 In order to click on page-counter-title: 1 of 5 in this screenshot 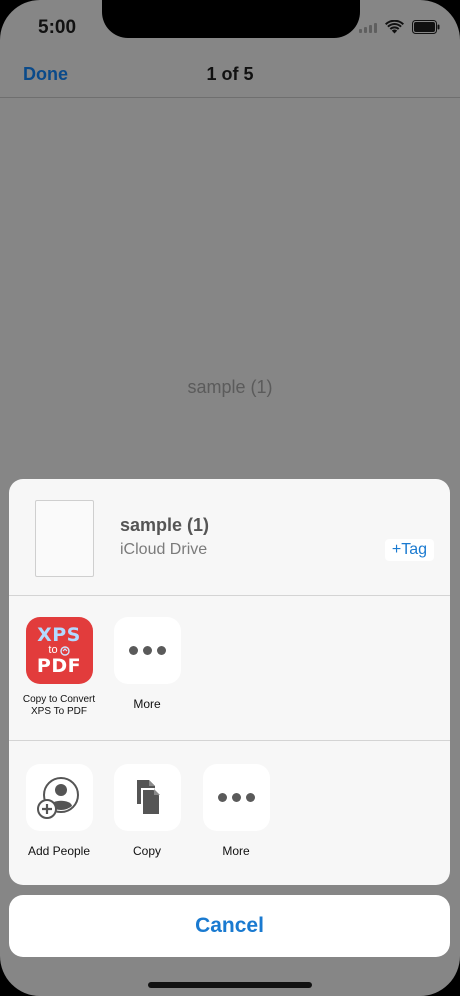, I will do `click(230, 74)`.